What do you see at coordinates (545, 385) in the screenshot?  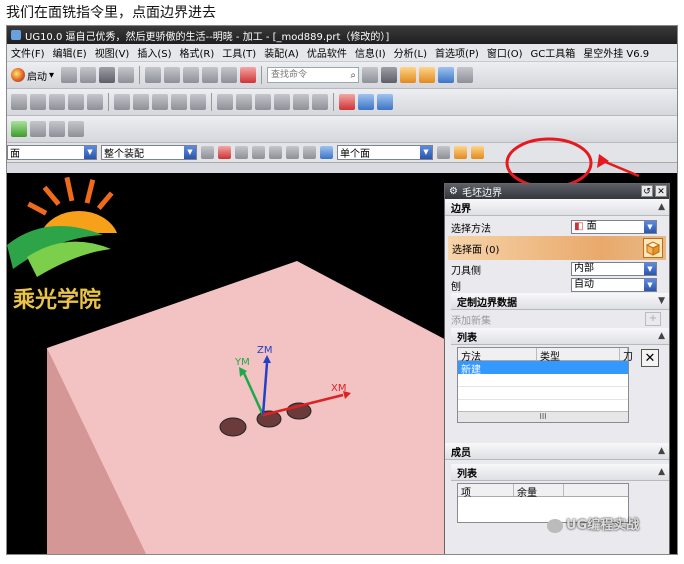 I see `boundary-list-table: 方法 类型 刀 新建 III` at bounding box center [545, 385].